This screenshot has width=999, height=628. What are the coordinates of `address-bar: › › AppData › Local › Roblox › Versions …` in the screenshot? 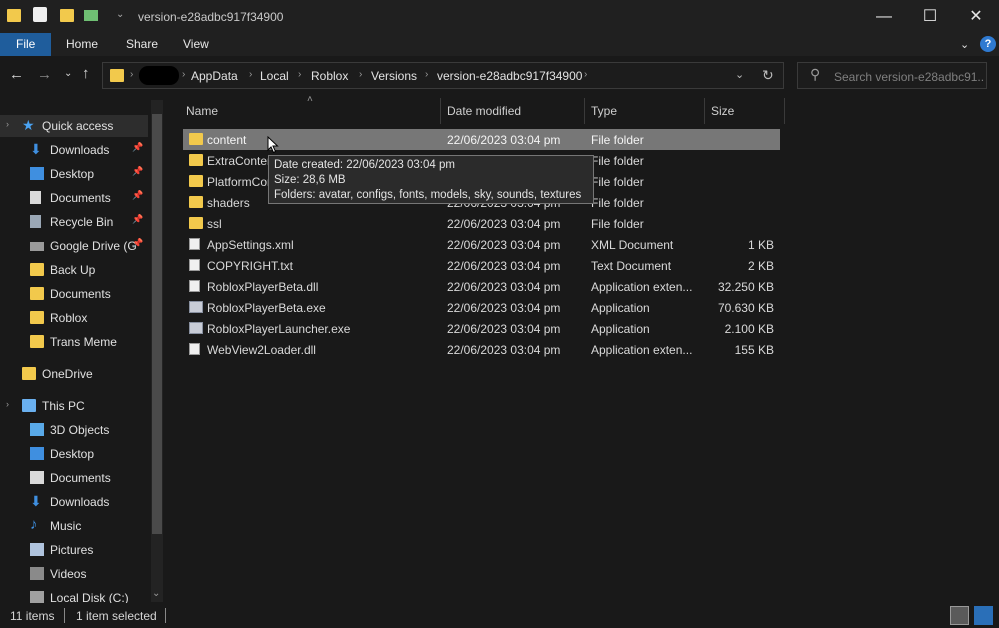 It's located at (443, 75).